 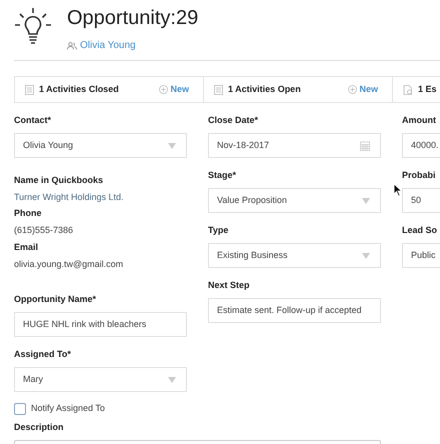 What do you see at coordinates (421, 200) in the screenshot?
I see `input-field: 50` at bounding box center [421, 200].